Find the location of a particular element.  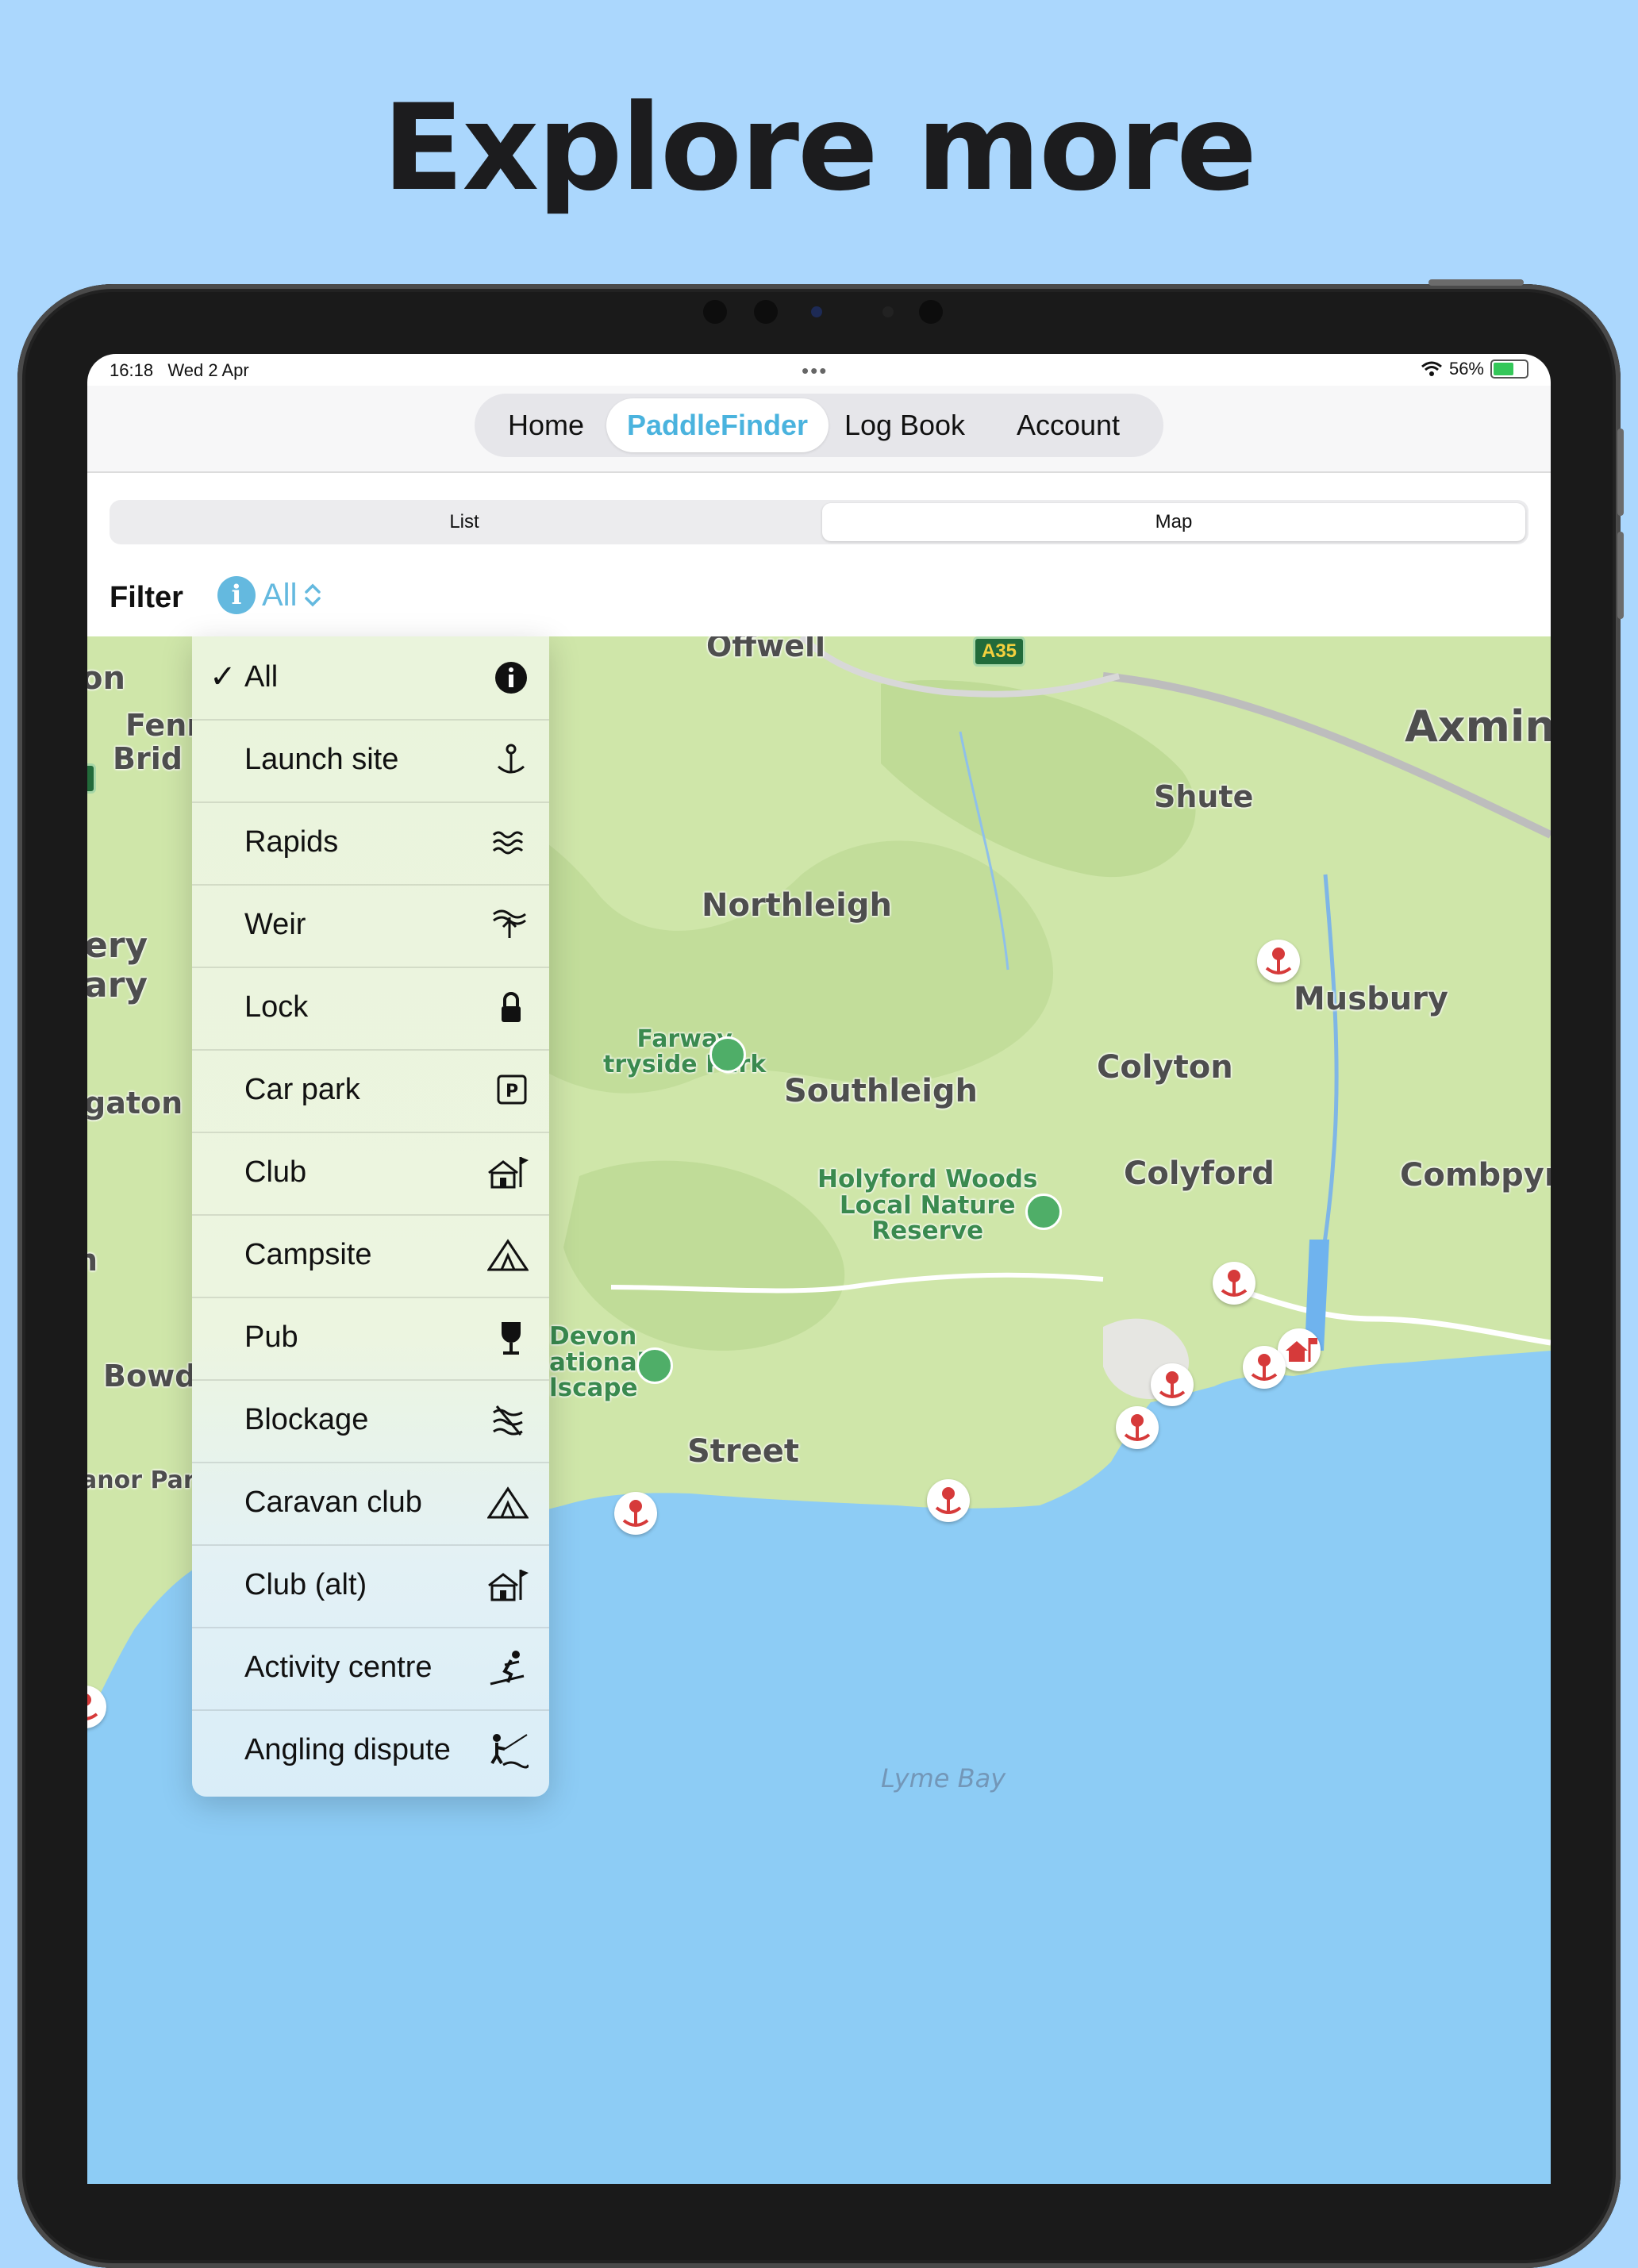

wifi-icon is located at coordinates (1431, 368).